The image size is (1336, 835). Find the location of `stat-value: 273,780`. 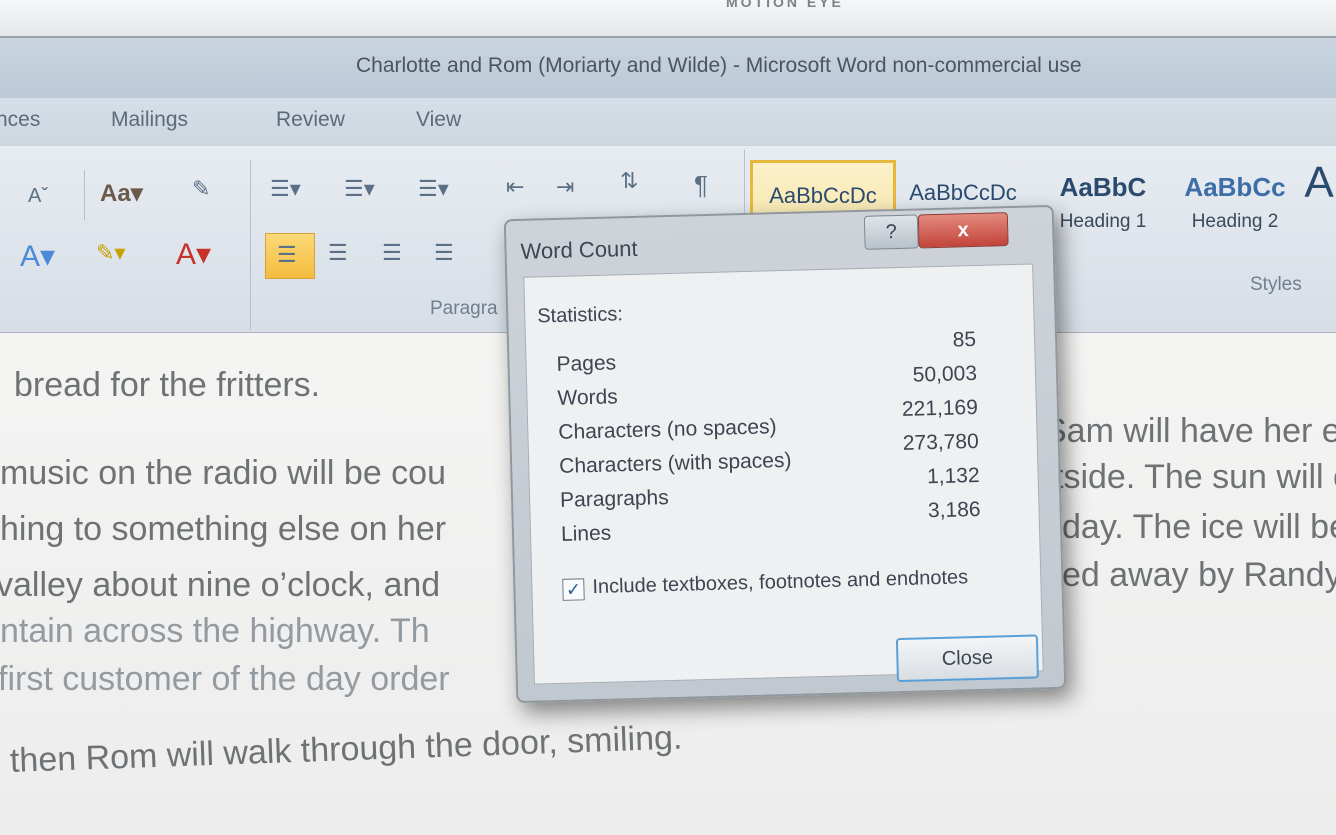

stat-value: 273,780 is located at coordinates (941, 442).